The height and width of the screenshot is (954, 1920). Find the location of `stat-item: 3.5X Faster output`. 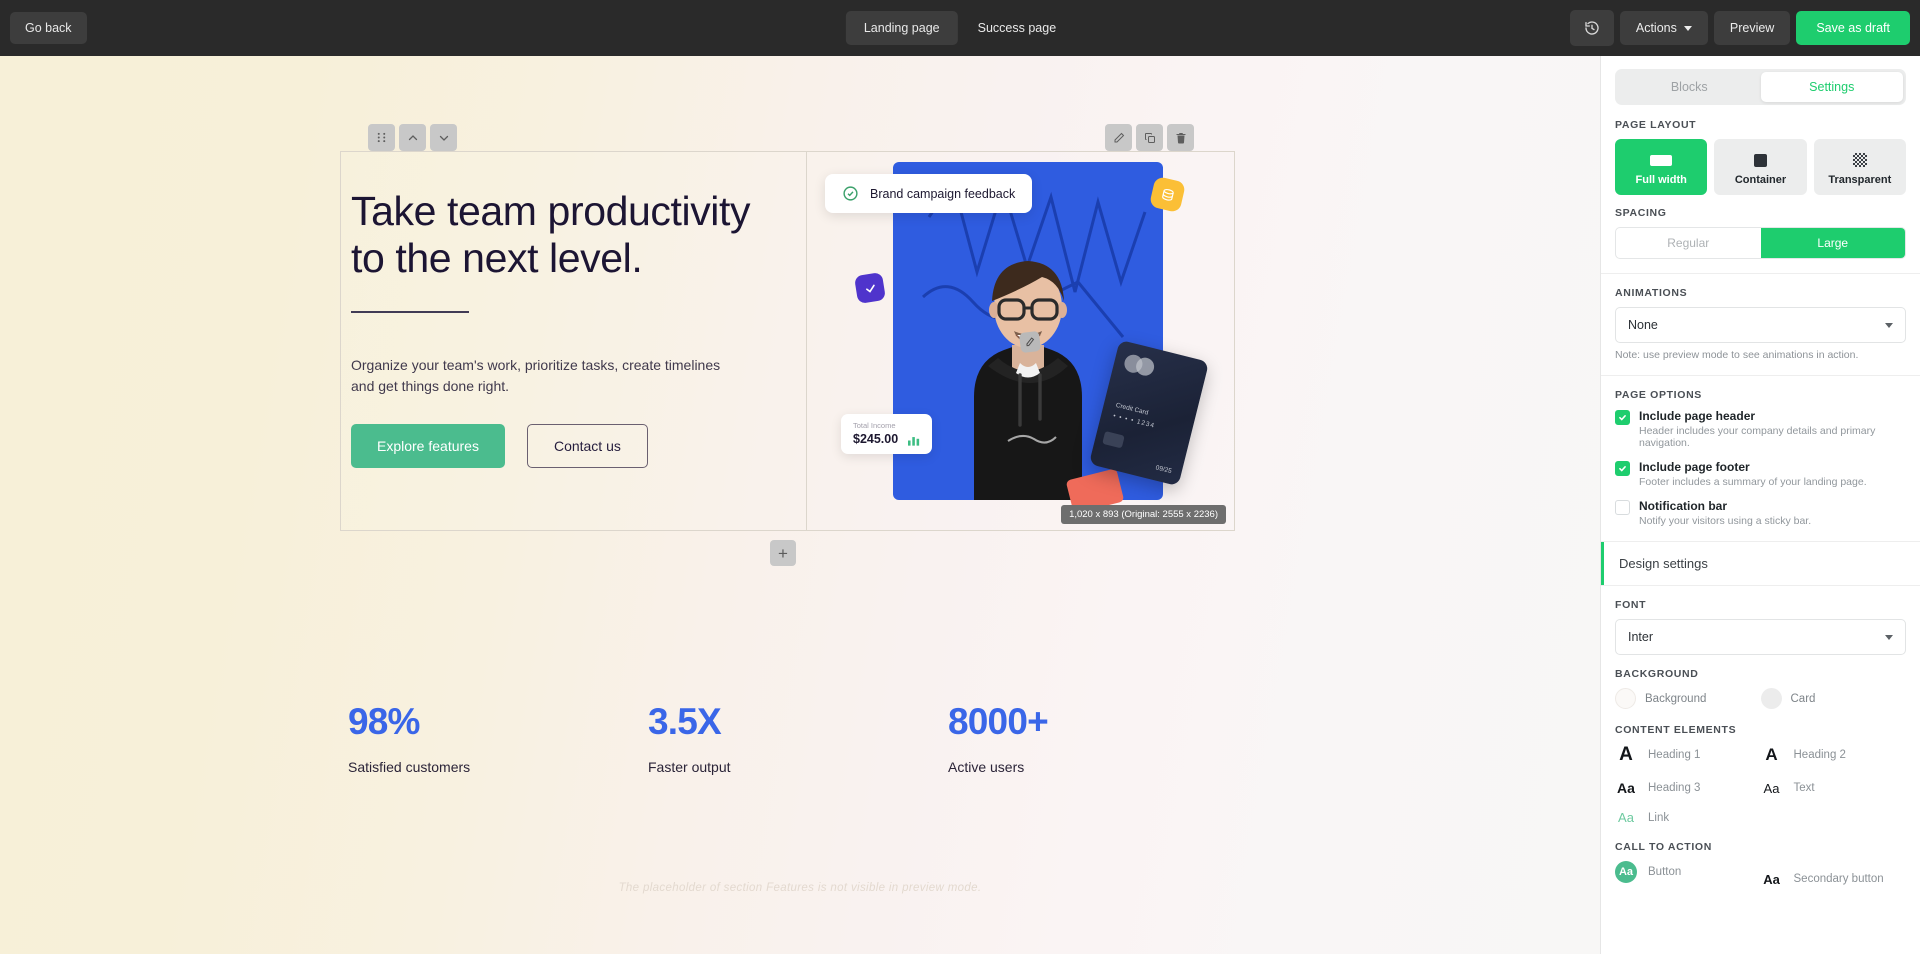

stat-item: 3.5X Faster output is located at coordinates (798, 738).